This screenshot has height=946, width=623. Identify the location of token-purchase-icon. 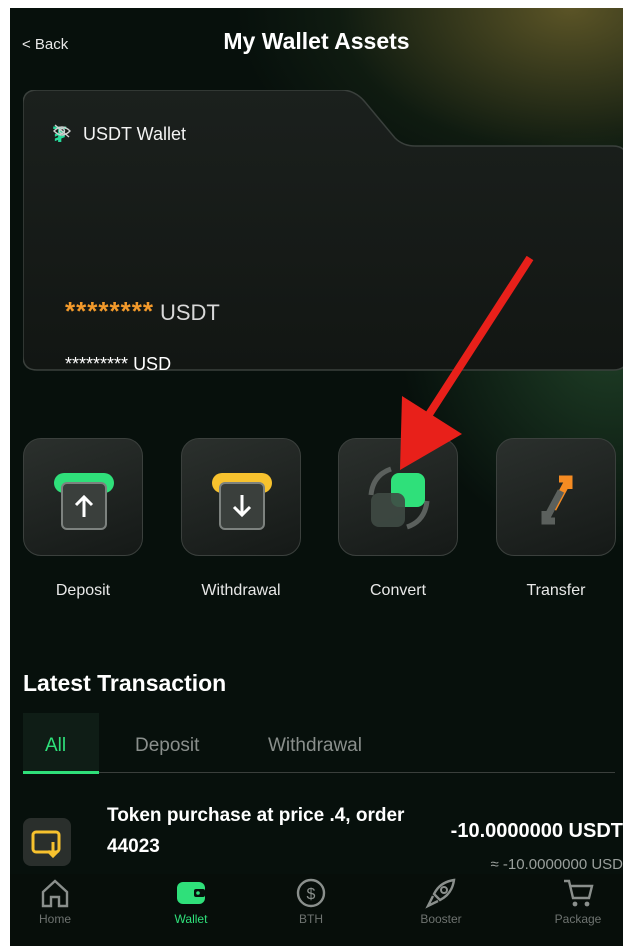
(46, 844).